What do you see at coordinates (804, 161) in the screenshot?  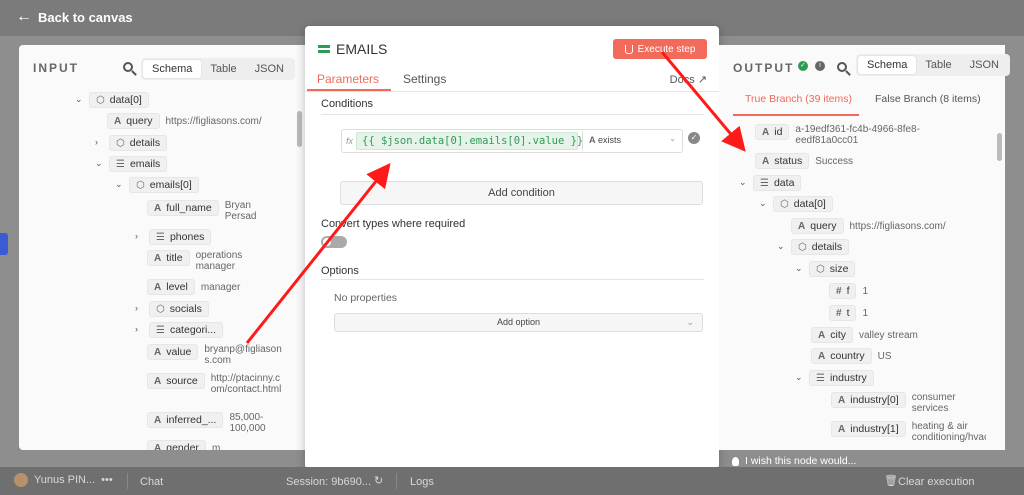 I see `tree-row-status: Astatus Success` at bounding box center [804, 161].